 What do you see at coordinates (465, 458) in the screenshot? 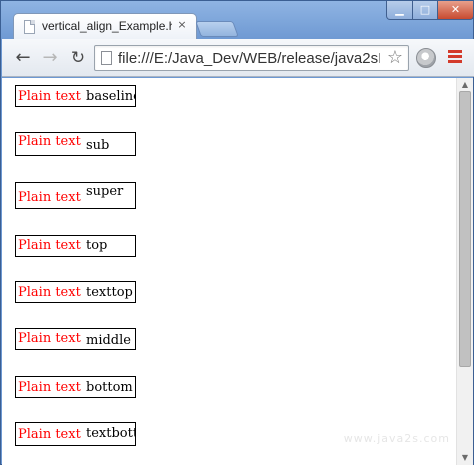
I see `scroll-down-icon: ▼` at bounding box center [465, 458].